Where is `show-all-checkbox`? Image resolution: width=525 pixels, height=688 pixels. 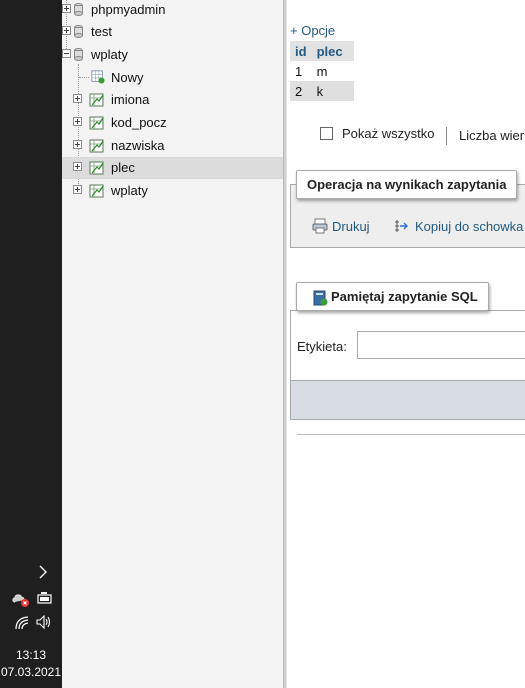
show-all-checkbox is located at coordinates (326, 133).